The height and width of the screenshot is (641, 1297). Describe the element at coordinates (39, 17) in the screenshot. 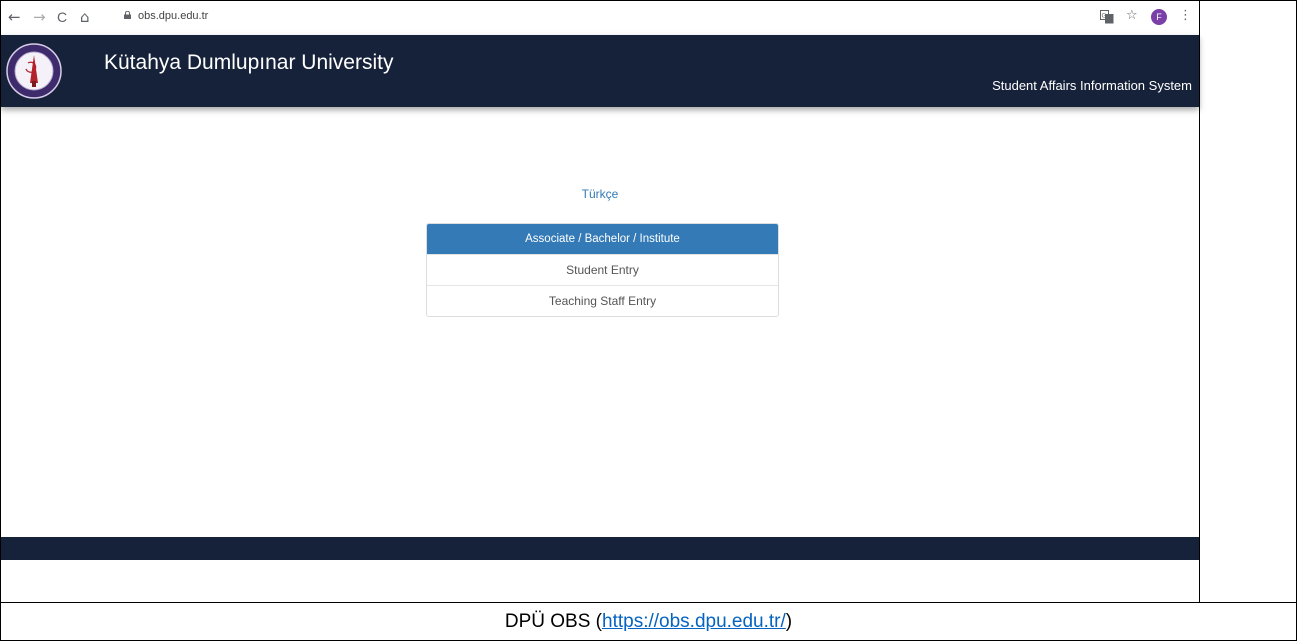

I see `forward-icon: →` at that location.